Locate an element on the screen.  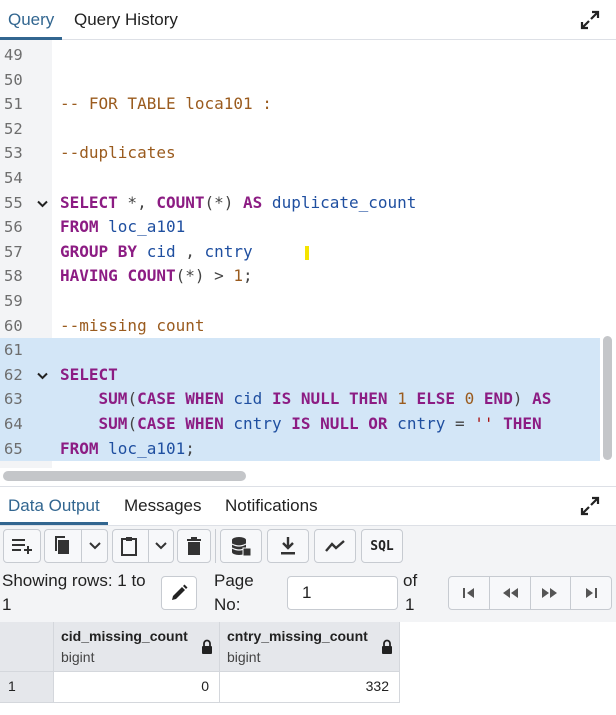
code-token: COUNT is located at coordinates (180, 202).